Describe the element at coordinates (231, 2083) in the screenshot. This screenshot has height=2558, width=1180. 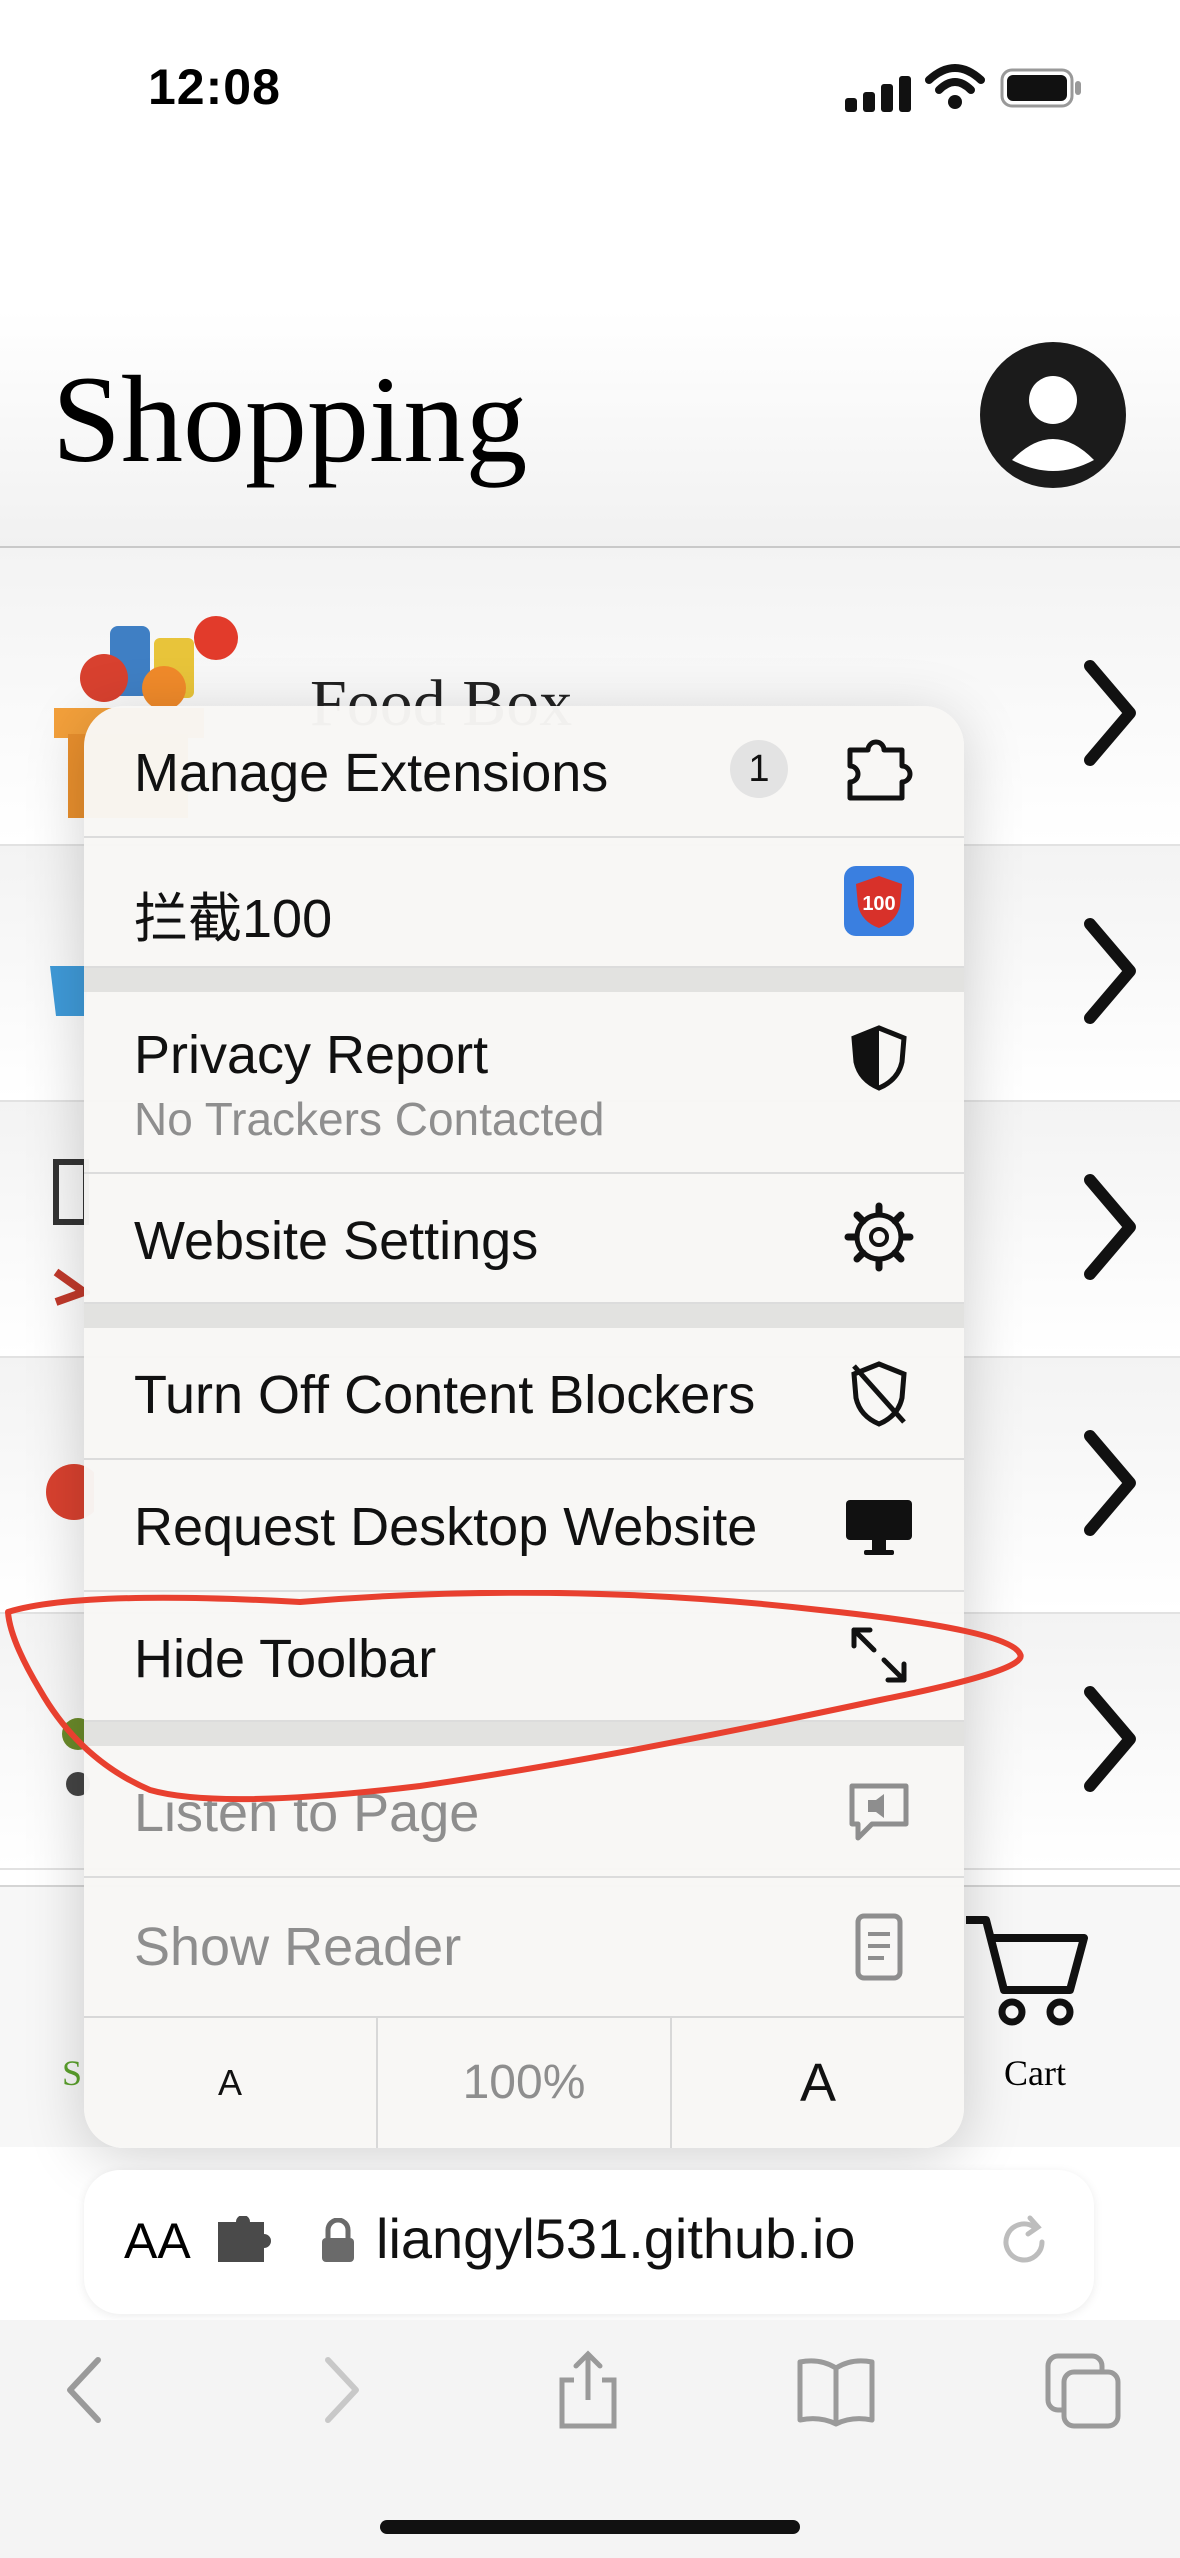
I see `decrease-text-size-button: A` at that location.